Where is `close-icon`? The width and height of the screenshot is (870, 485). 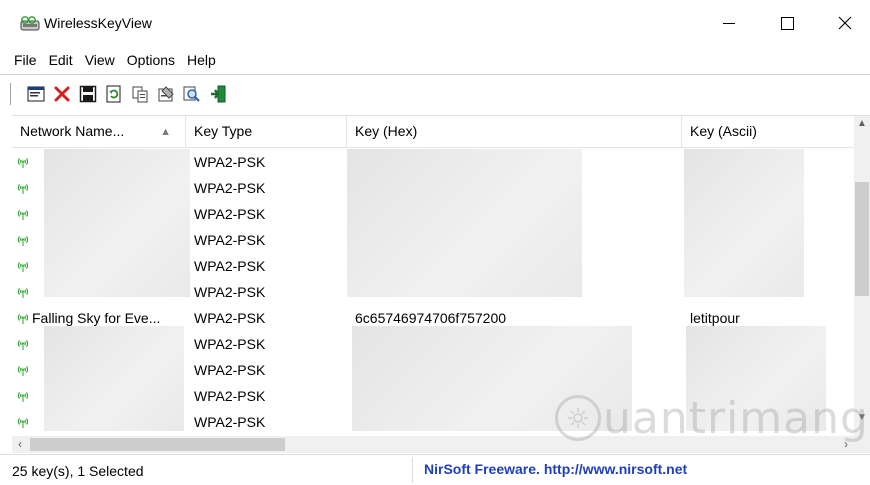
close-icon is located at coordinates (845, 23).